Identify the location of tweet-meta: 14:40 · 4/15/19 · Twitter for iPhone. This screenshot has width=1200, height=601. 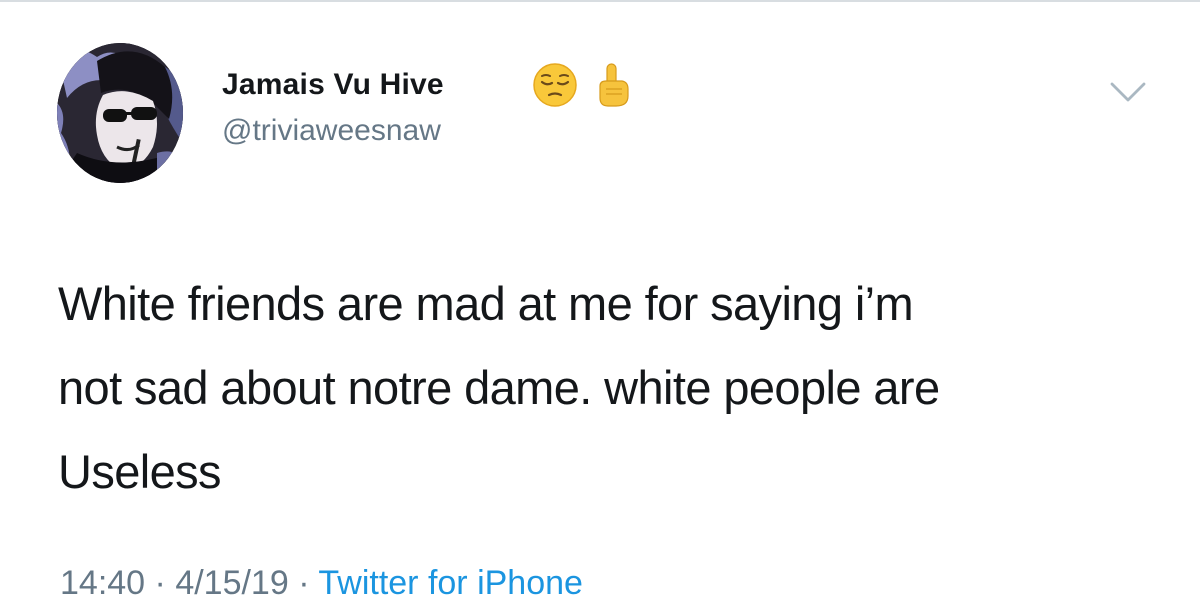
(321, 581).